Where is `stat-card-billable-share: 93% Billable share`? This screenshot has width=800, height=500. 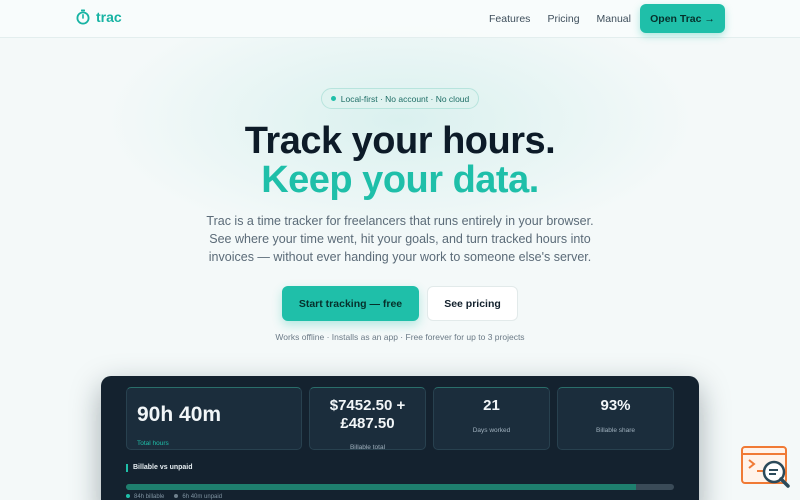 stat-card-billable-share: 93% Billable share is located at coordinates (615, 418).